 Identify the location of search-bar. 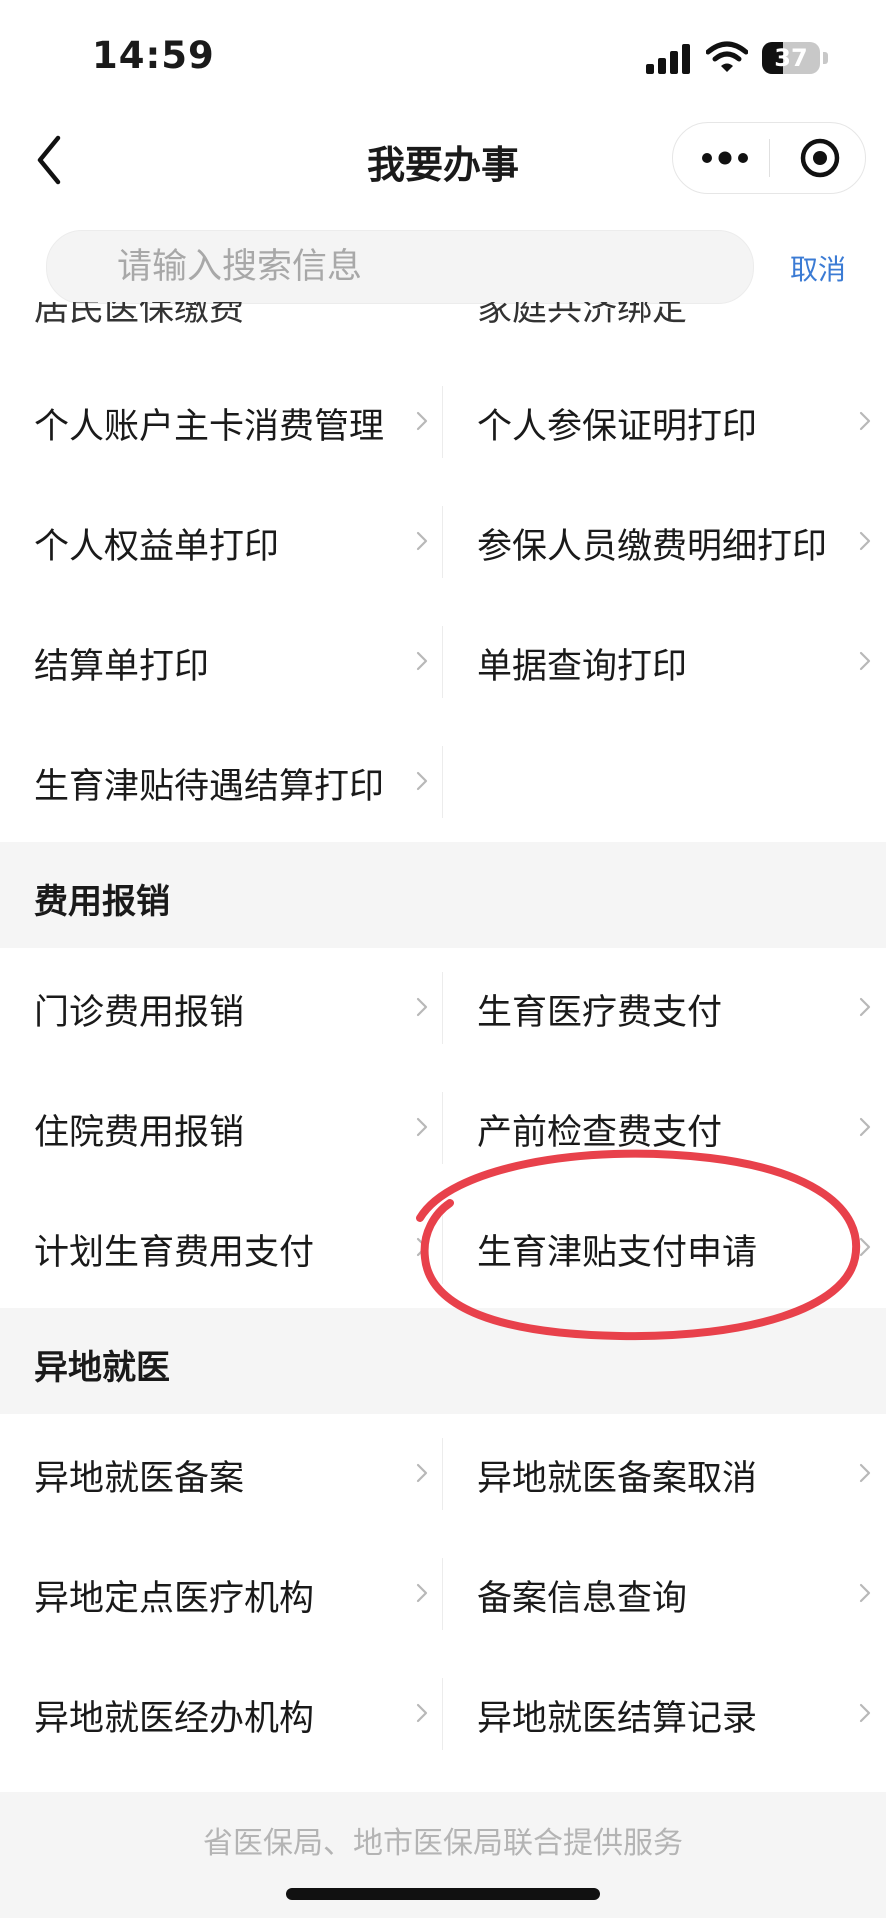
(400, 267).